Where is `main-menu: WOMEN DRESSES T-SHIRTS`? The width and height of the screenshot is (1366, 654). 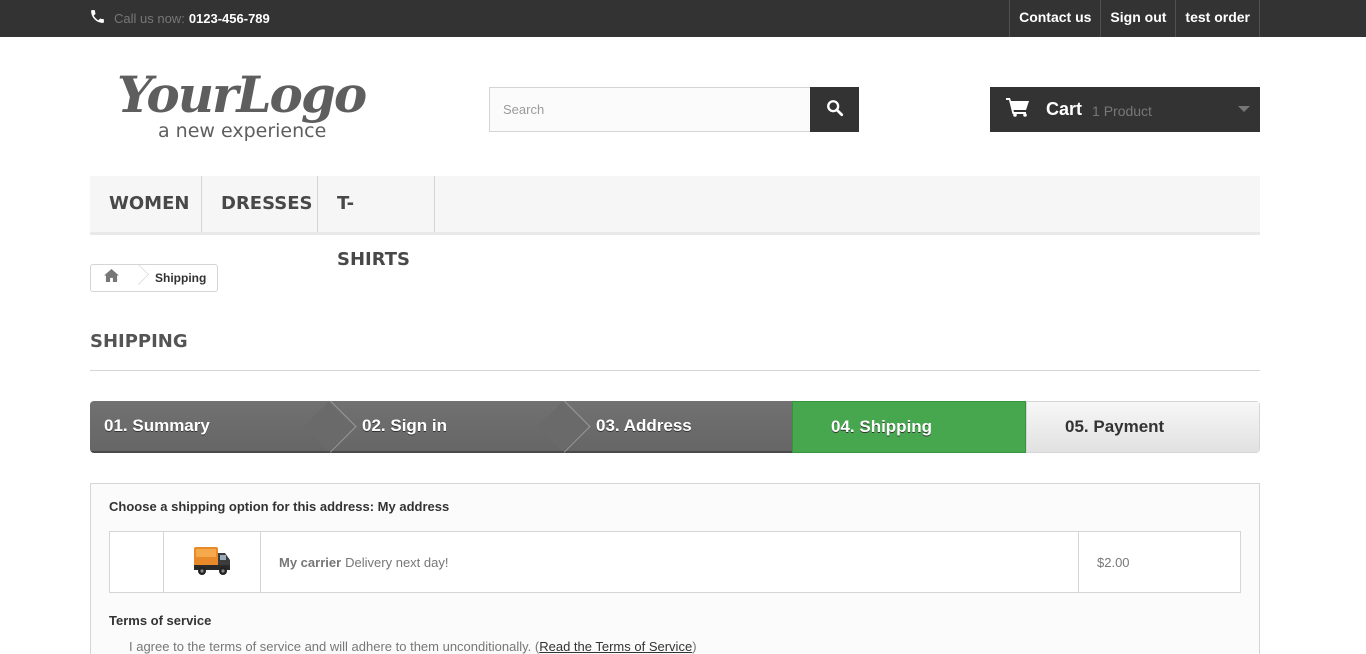 main-menu: WOMEN DRESSES T-SHIRTS is located at coordinates (675, 223).